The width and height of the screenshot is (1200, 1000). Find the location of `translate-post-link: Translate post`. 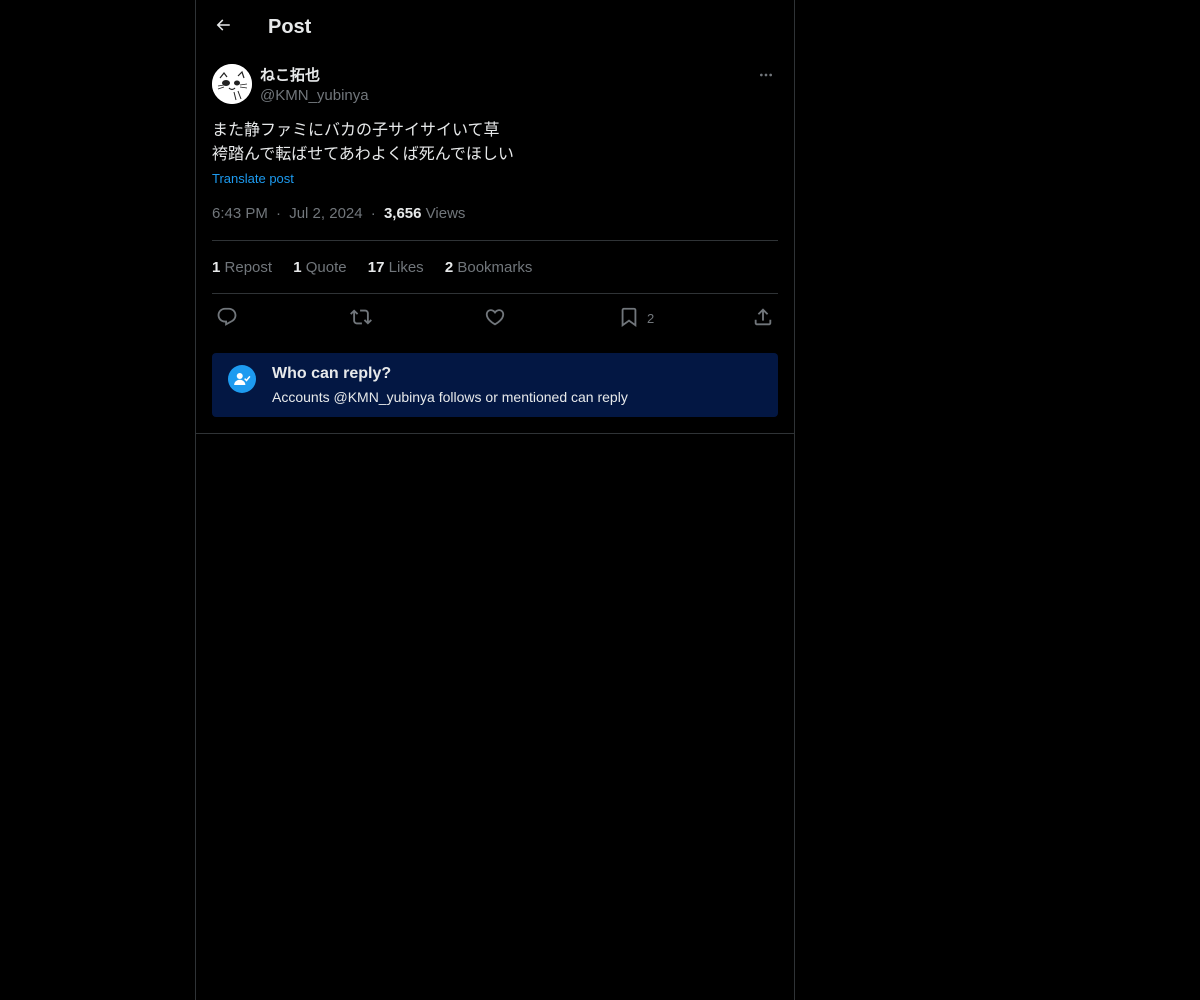

translate-post-link: Translate post is located at coordinates (253, 179).